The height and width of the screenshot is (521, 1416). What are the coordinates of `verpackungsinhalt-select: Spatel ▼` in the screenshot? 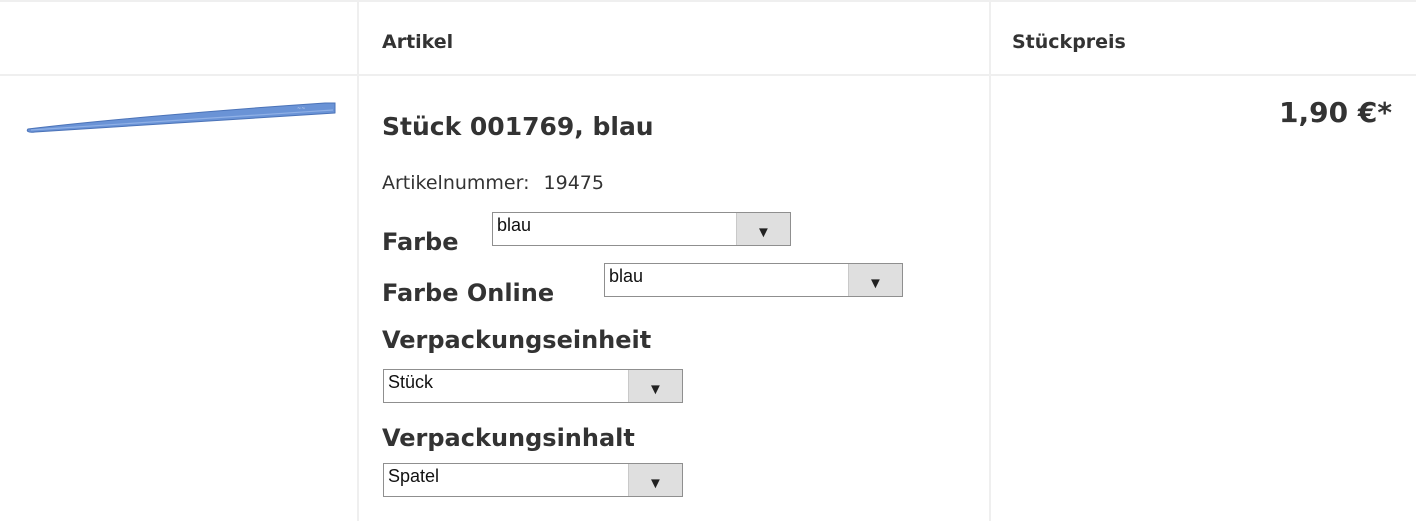 It's located at (533, 480).